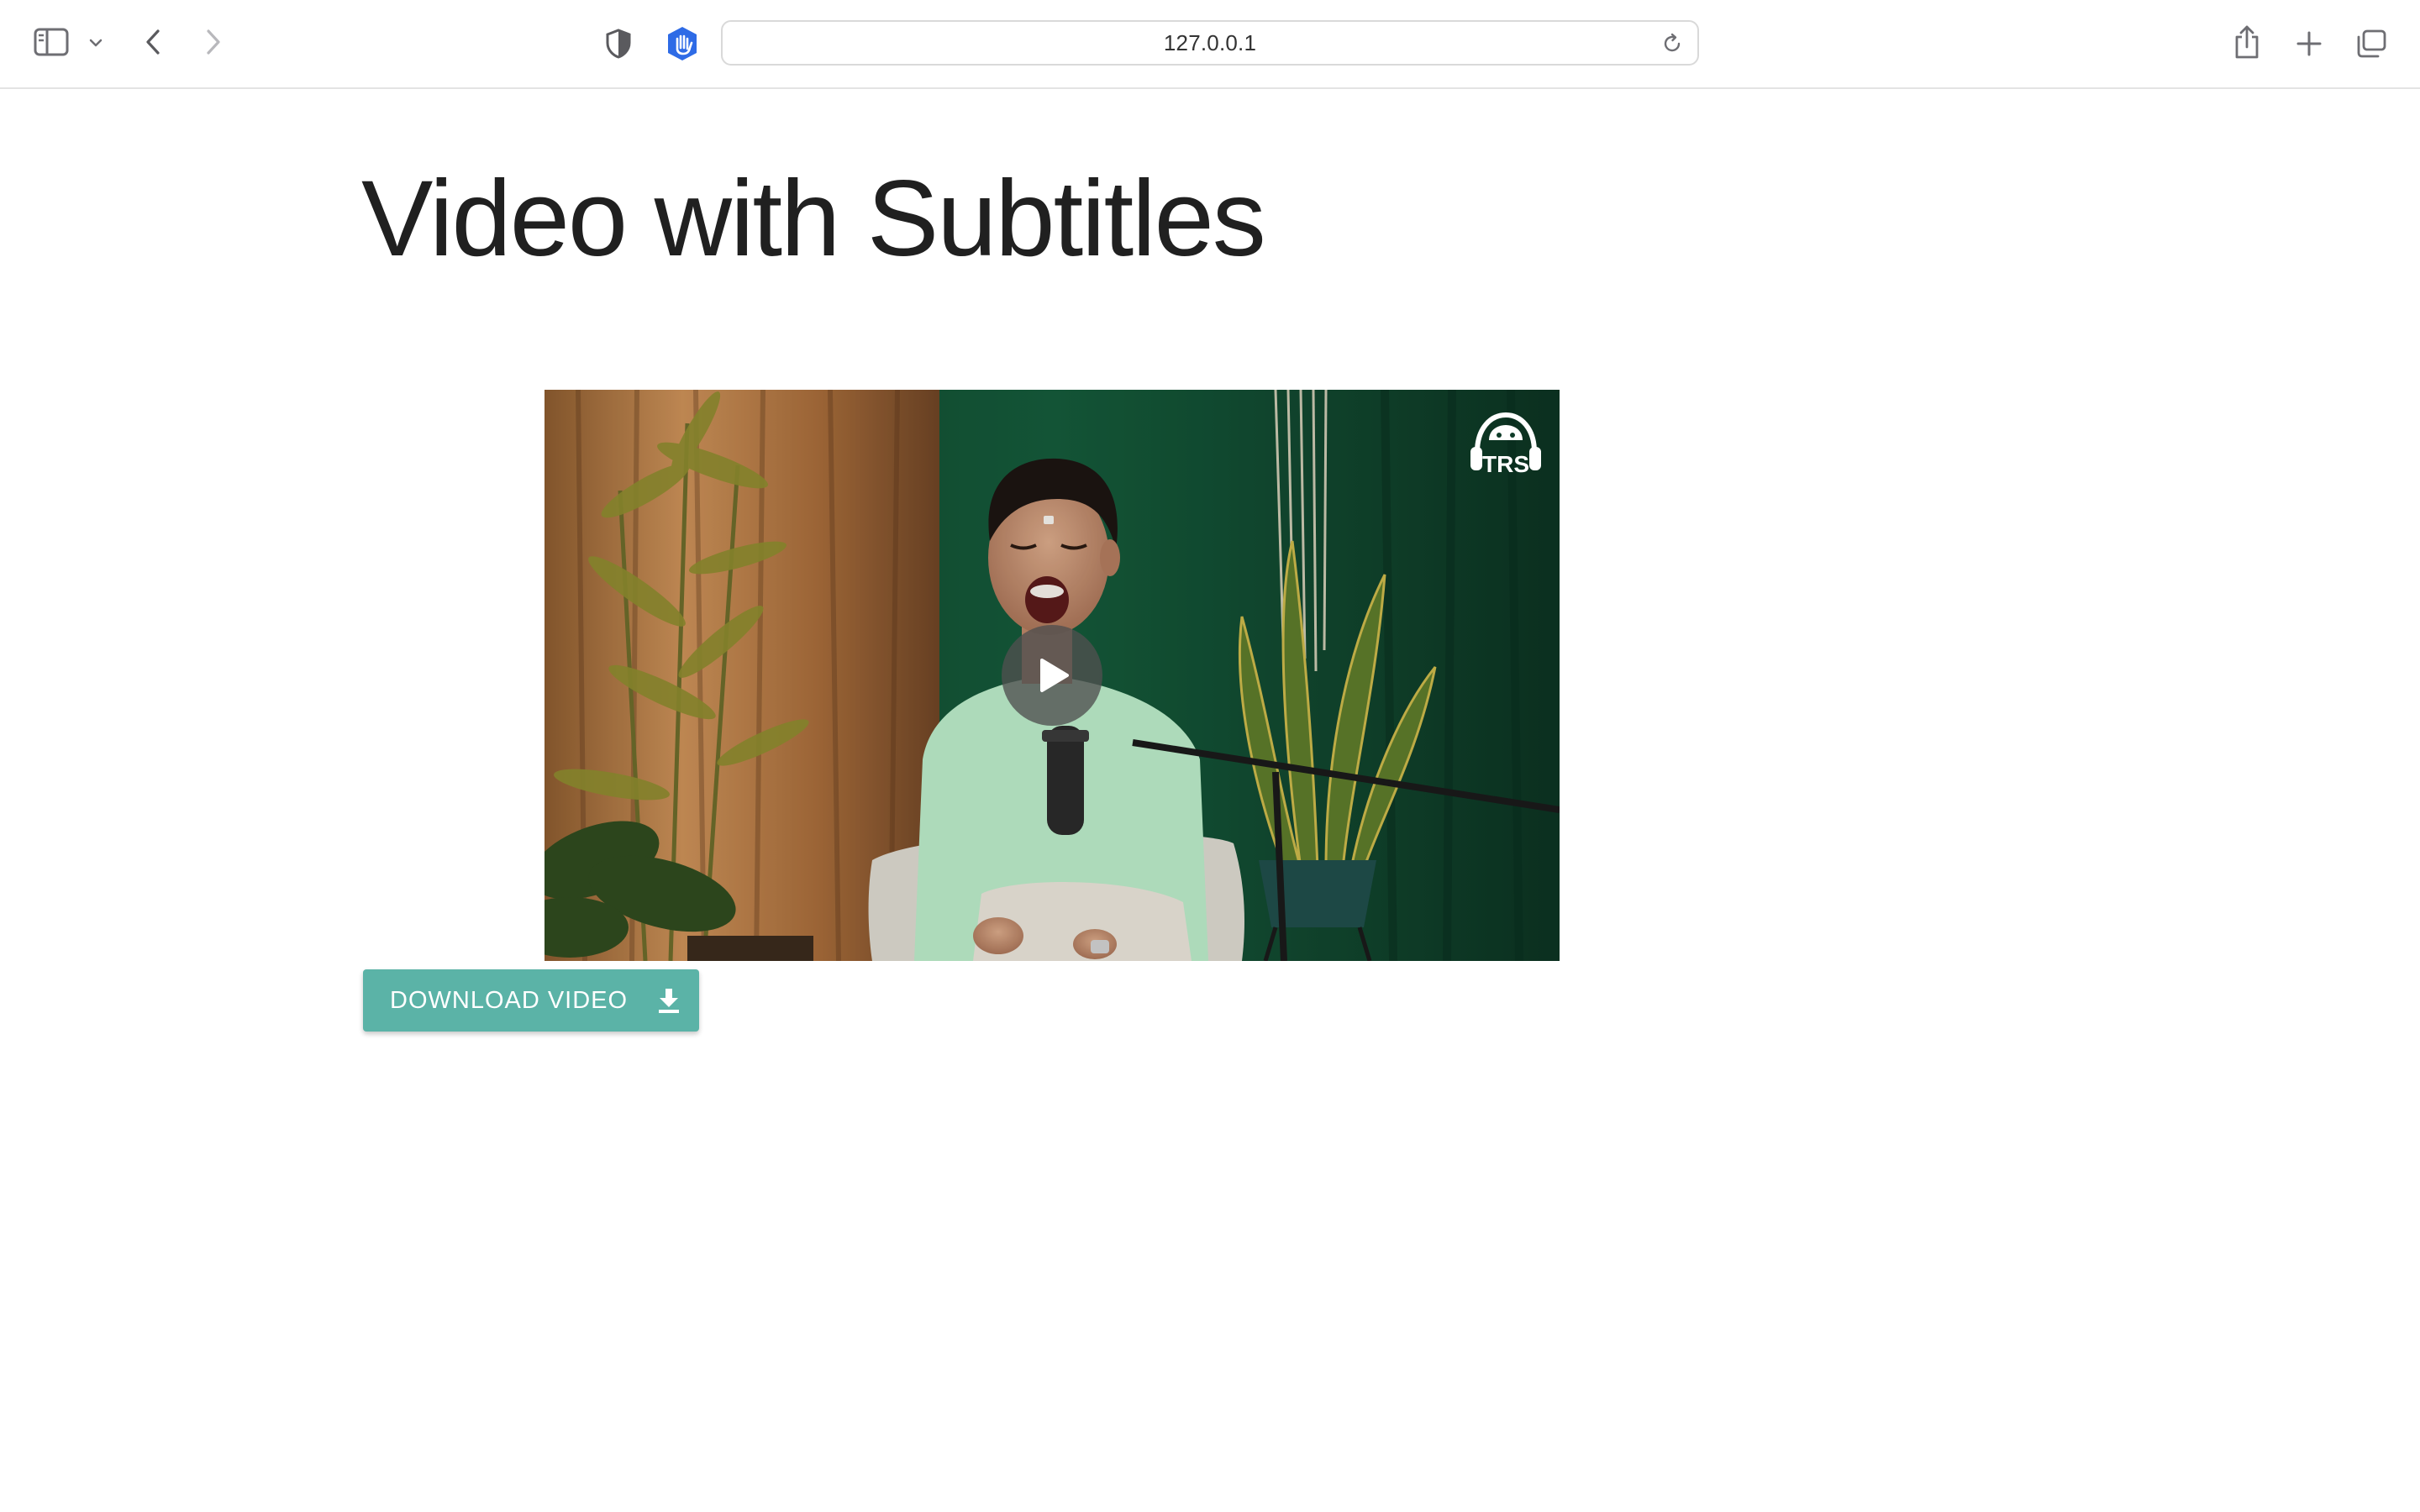  Describe the element at coordinates (2309, 43) in the screenshot. I see `plus-icon` at that location.